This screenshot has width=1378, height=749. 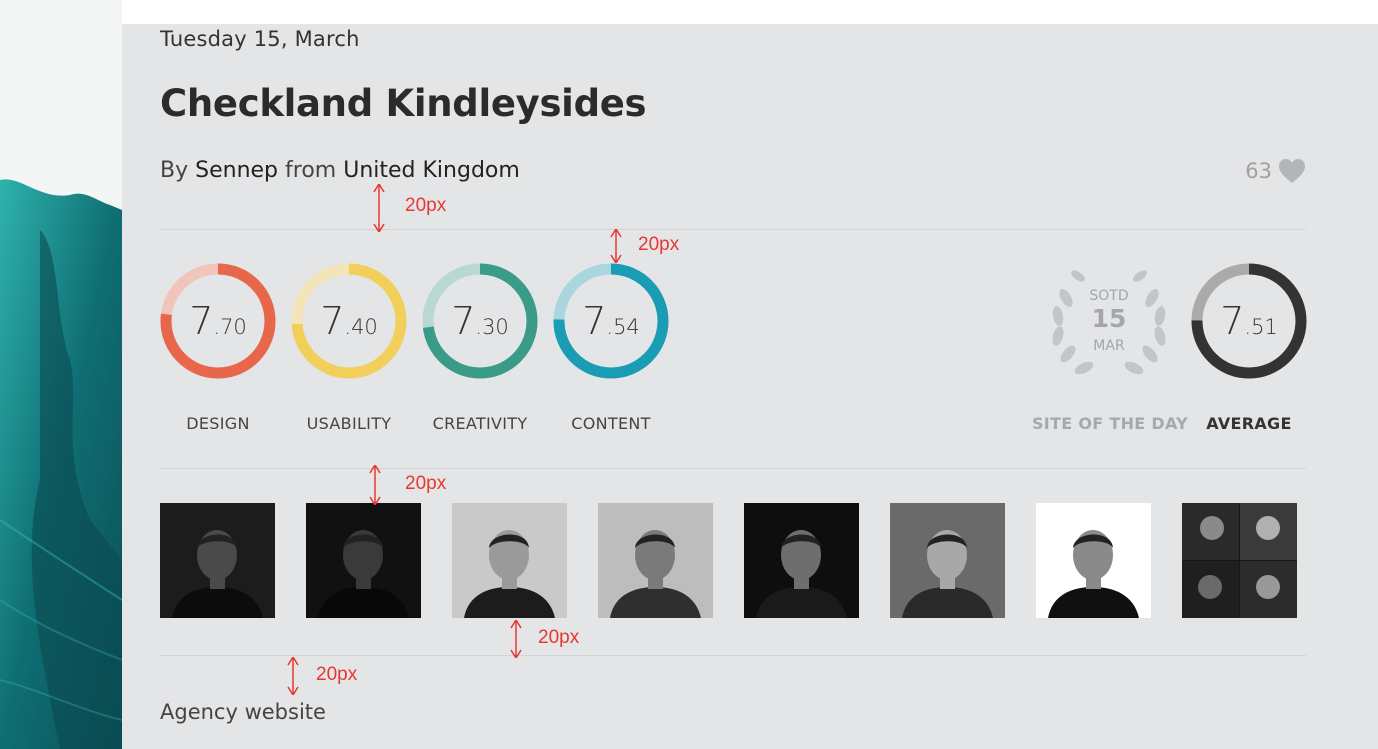 What do you see at coordinates (340, 170) in the screenshot?
I see `byline: By Sennep from United Kingdom` at bounding box center [340, 170].